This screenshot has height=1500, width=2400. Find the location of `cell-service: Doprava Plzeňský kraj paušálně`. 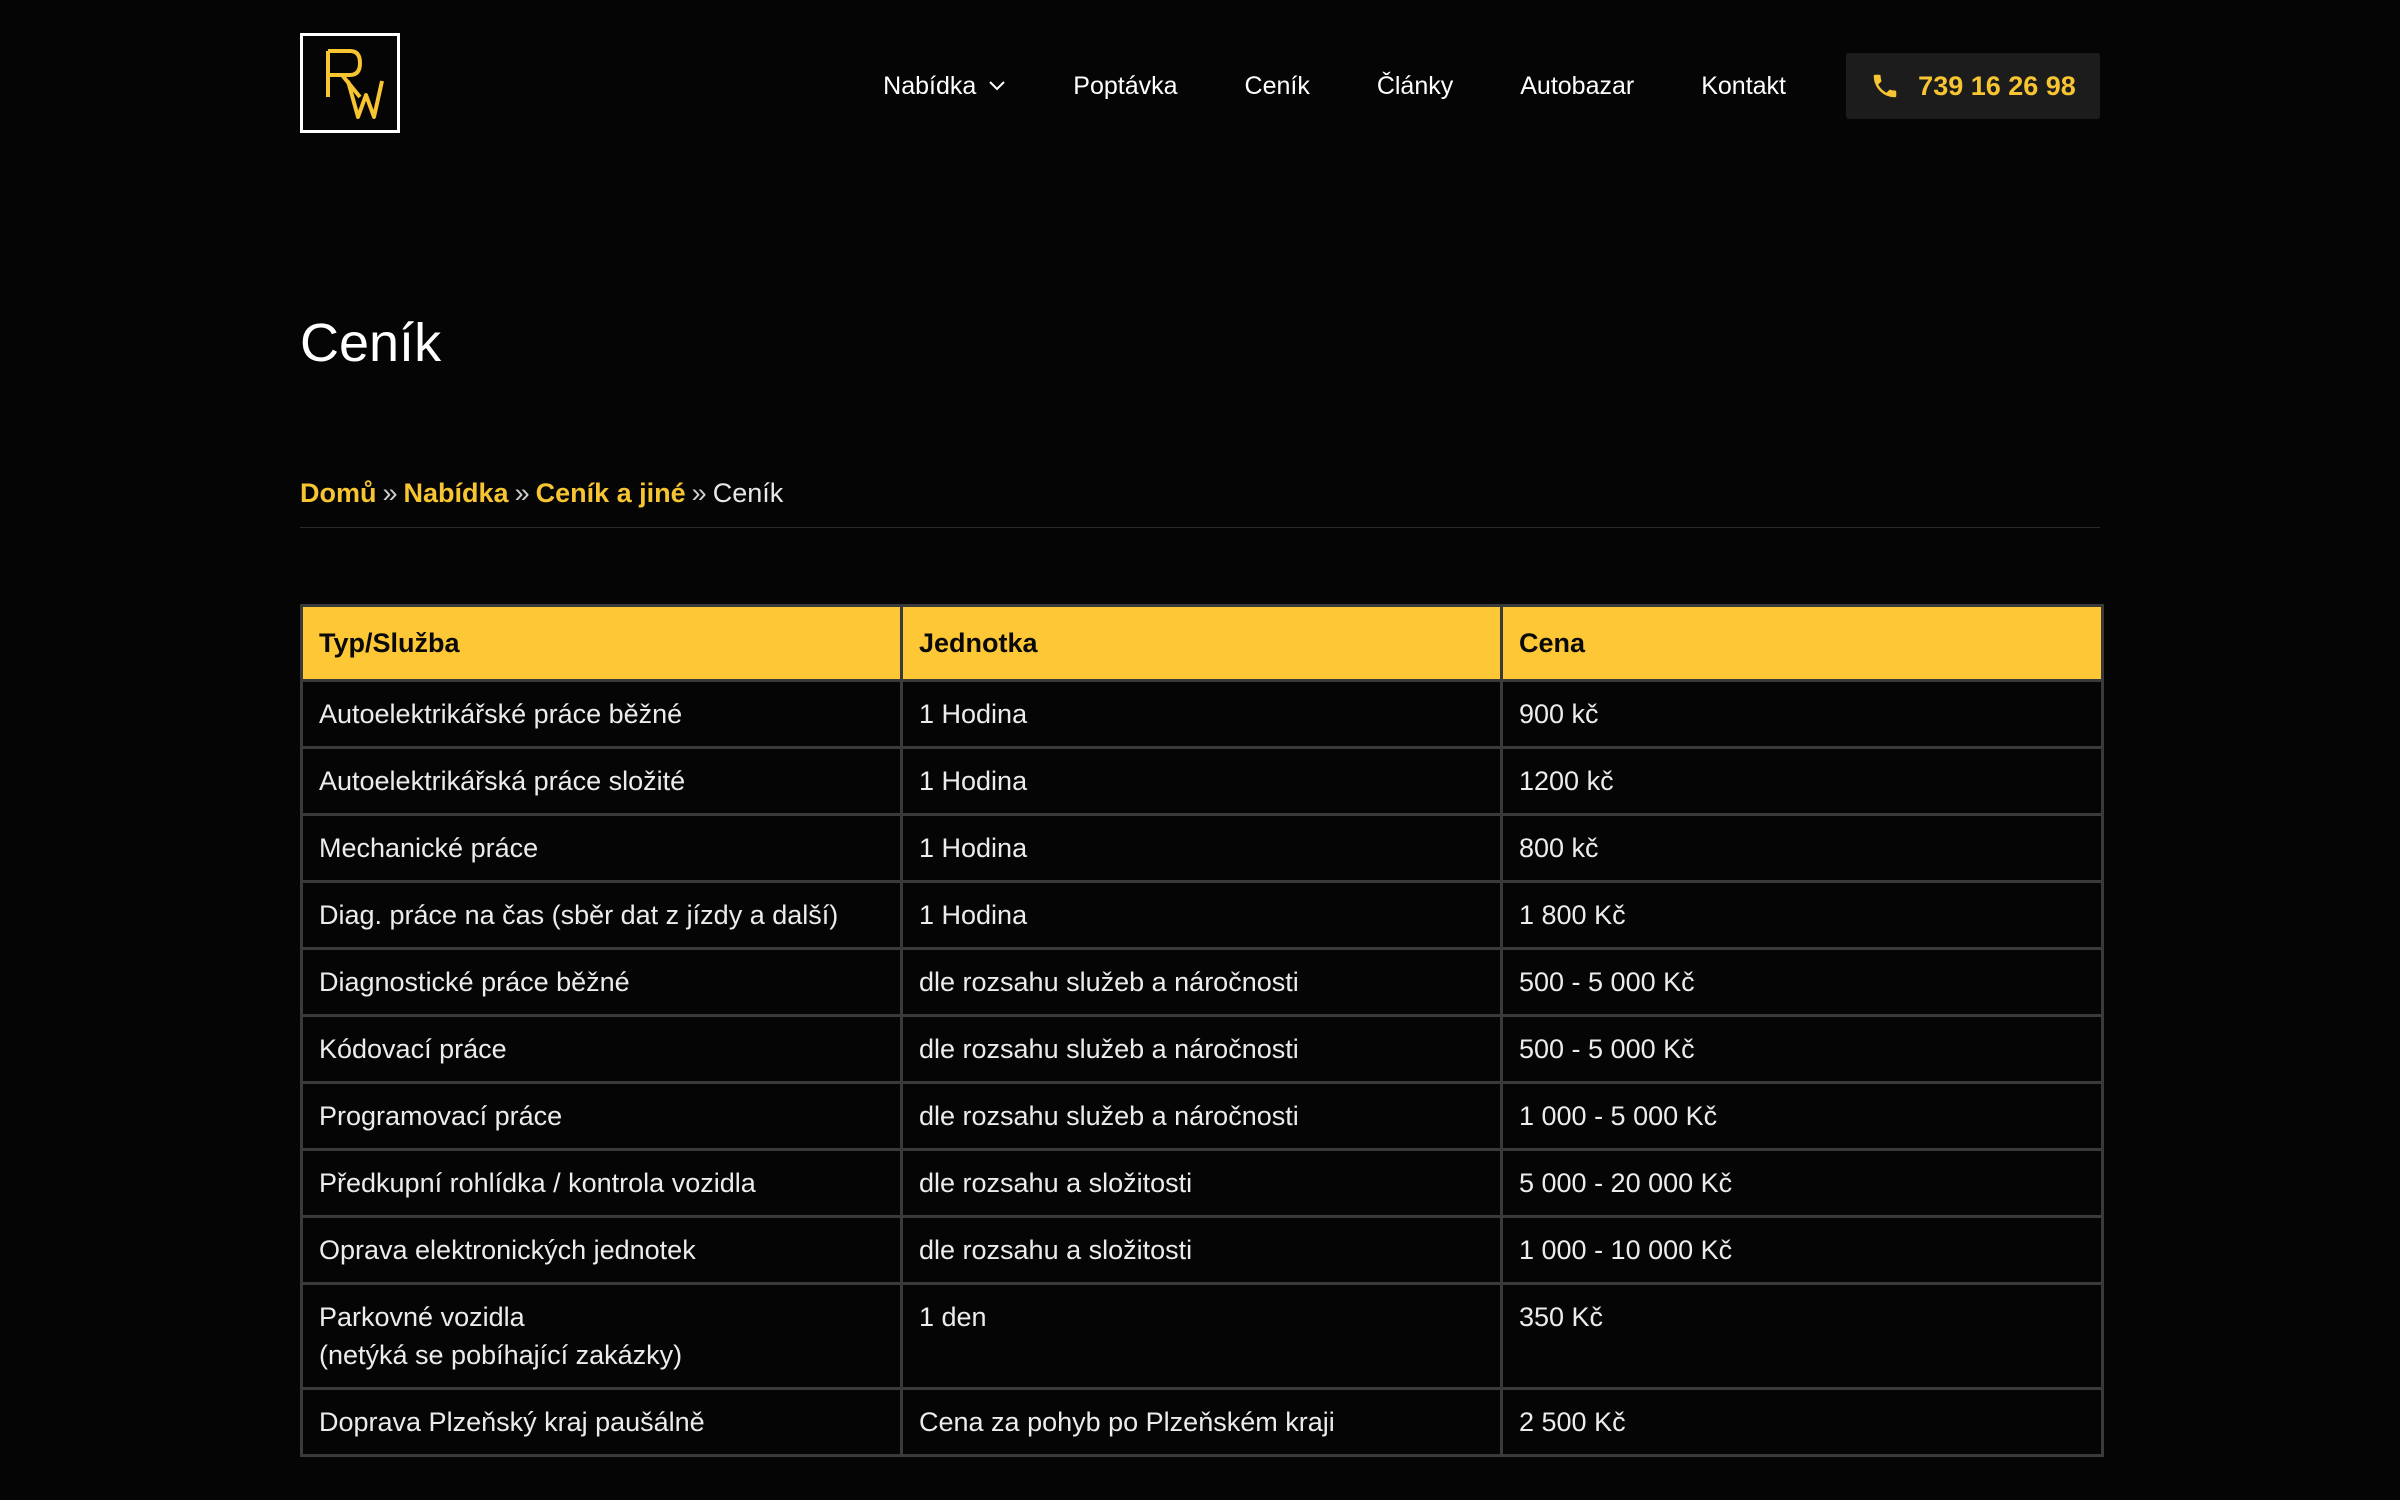

cell-service: Doprava Plzeňský kraj paušálně is located at coordinates (601, 1422).